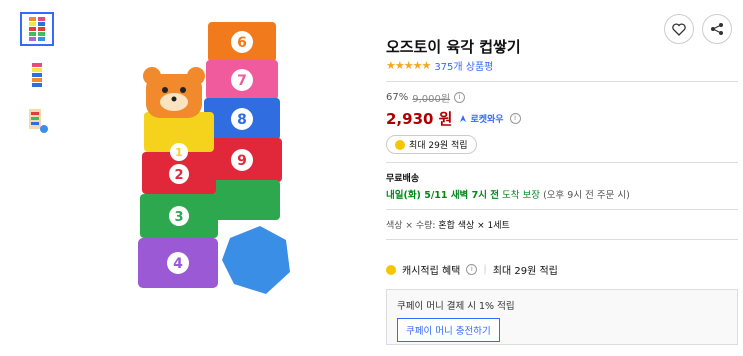 This screenshot has height=356, width=743. I want to click on delivery-date: 내일(화) 5/11 새벽 7시 전, so click(443, 195).